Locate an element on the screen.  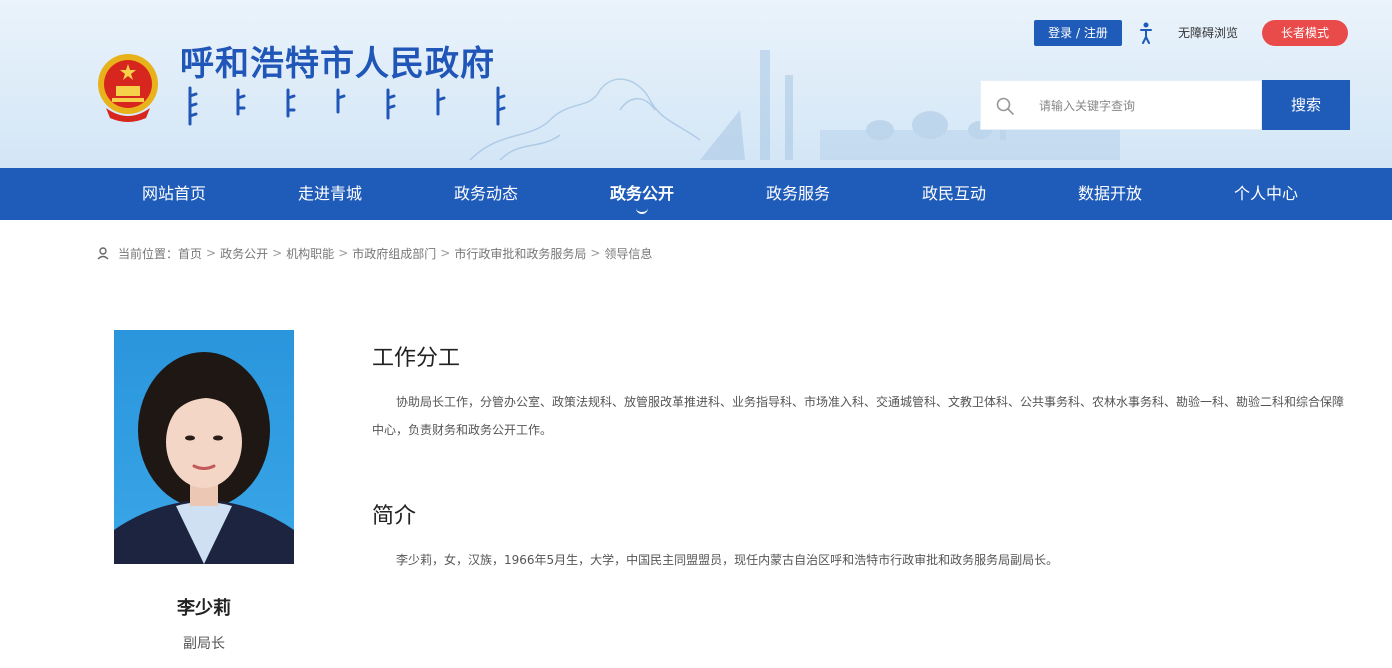
person-name: 李少莉 is located at coordinates (204, 608).